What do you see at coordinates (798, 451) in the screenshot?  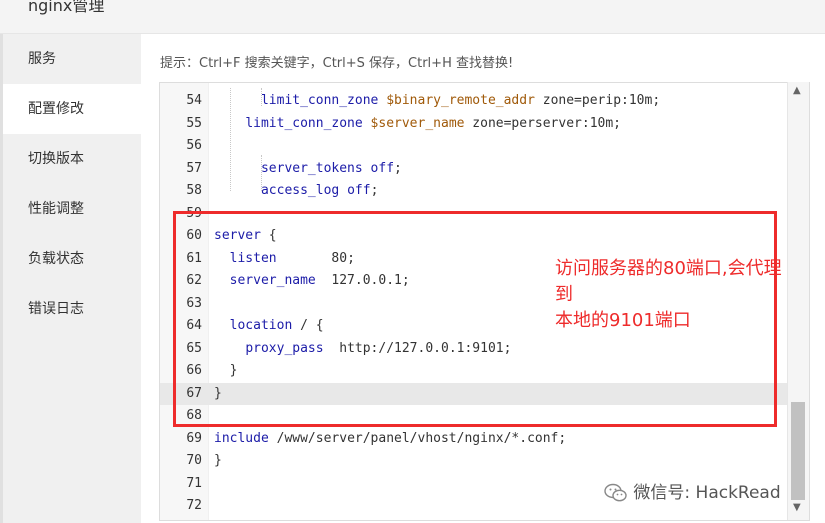 I see `scrollbar-thumb` at bounding box center [798, 451].